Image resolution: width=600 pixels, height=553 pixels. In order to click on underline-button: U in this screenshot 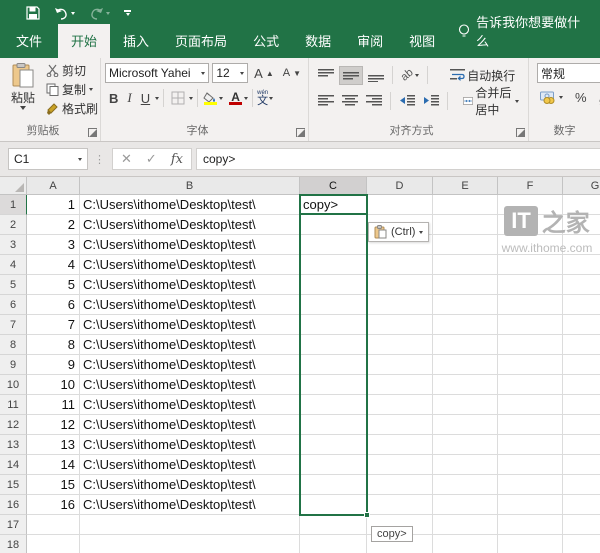, I will do `click(145, 98)`.